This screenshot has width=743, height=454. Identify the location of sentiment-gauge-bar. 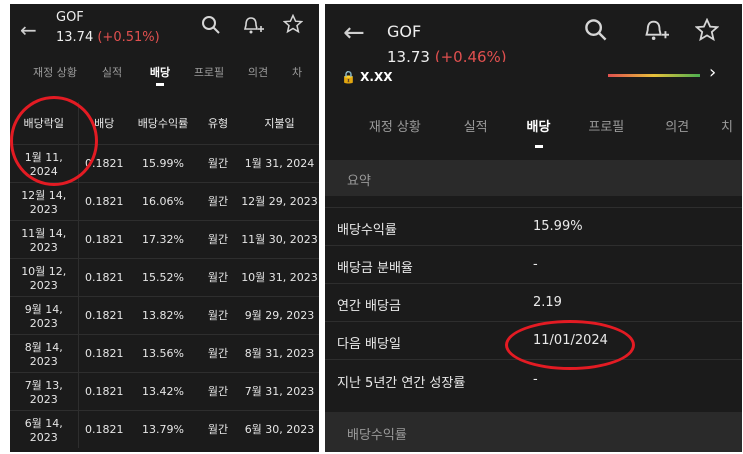
(654, 75).